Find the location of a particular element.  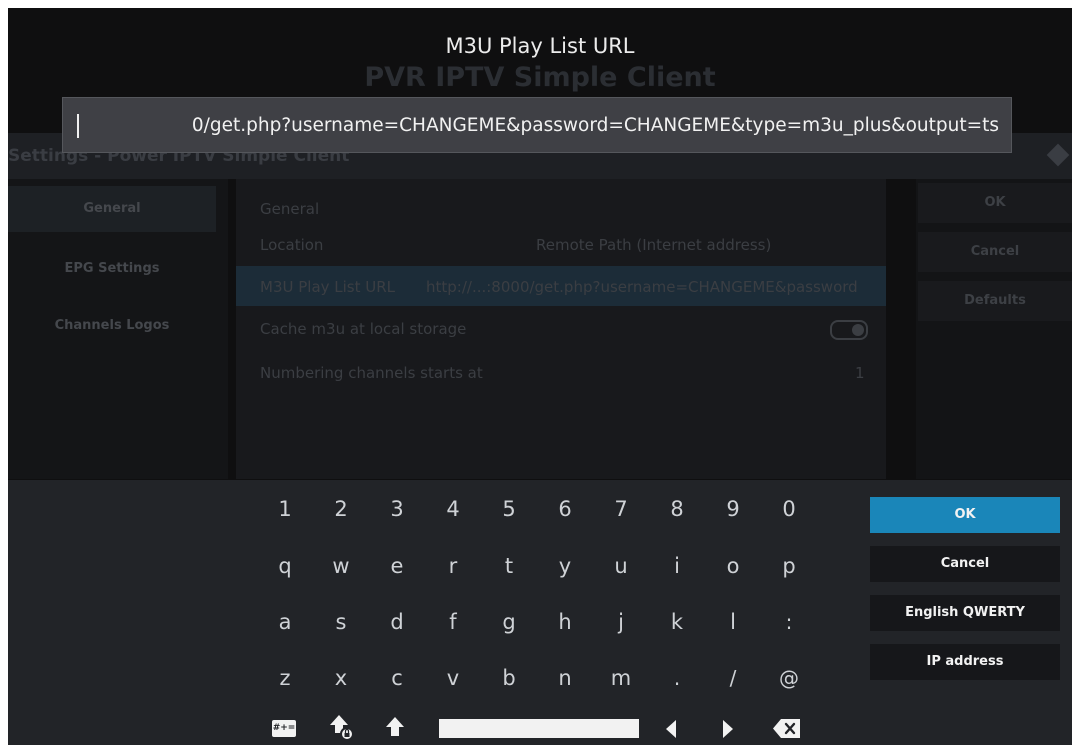

key-6: 6 is located at coordinates (565, 509).